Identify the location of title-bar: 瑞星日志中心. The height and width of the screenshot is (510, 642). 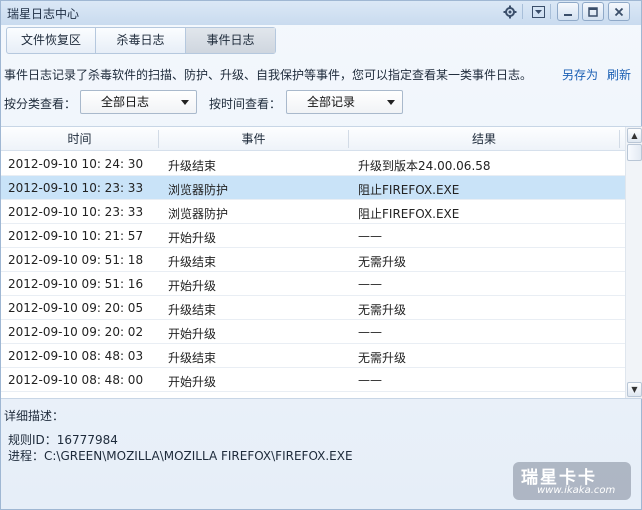
(321, 13).